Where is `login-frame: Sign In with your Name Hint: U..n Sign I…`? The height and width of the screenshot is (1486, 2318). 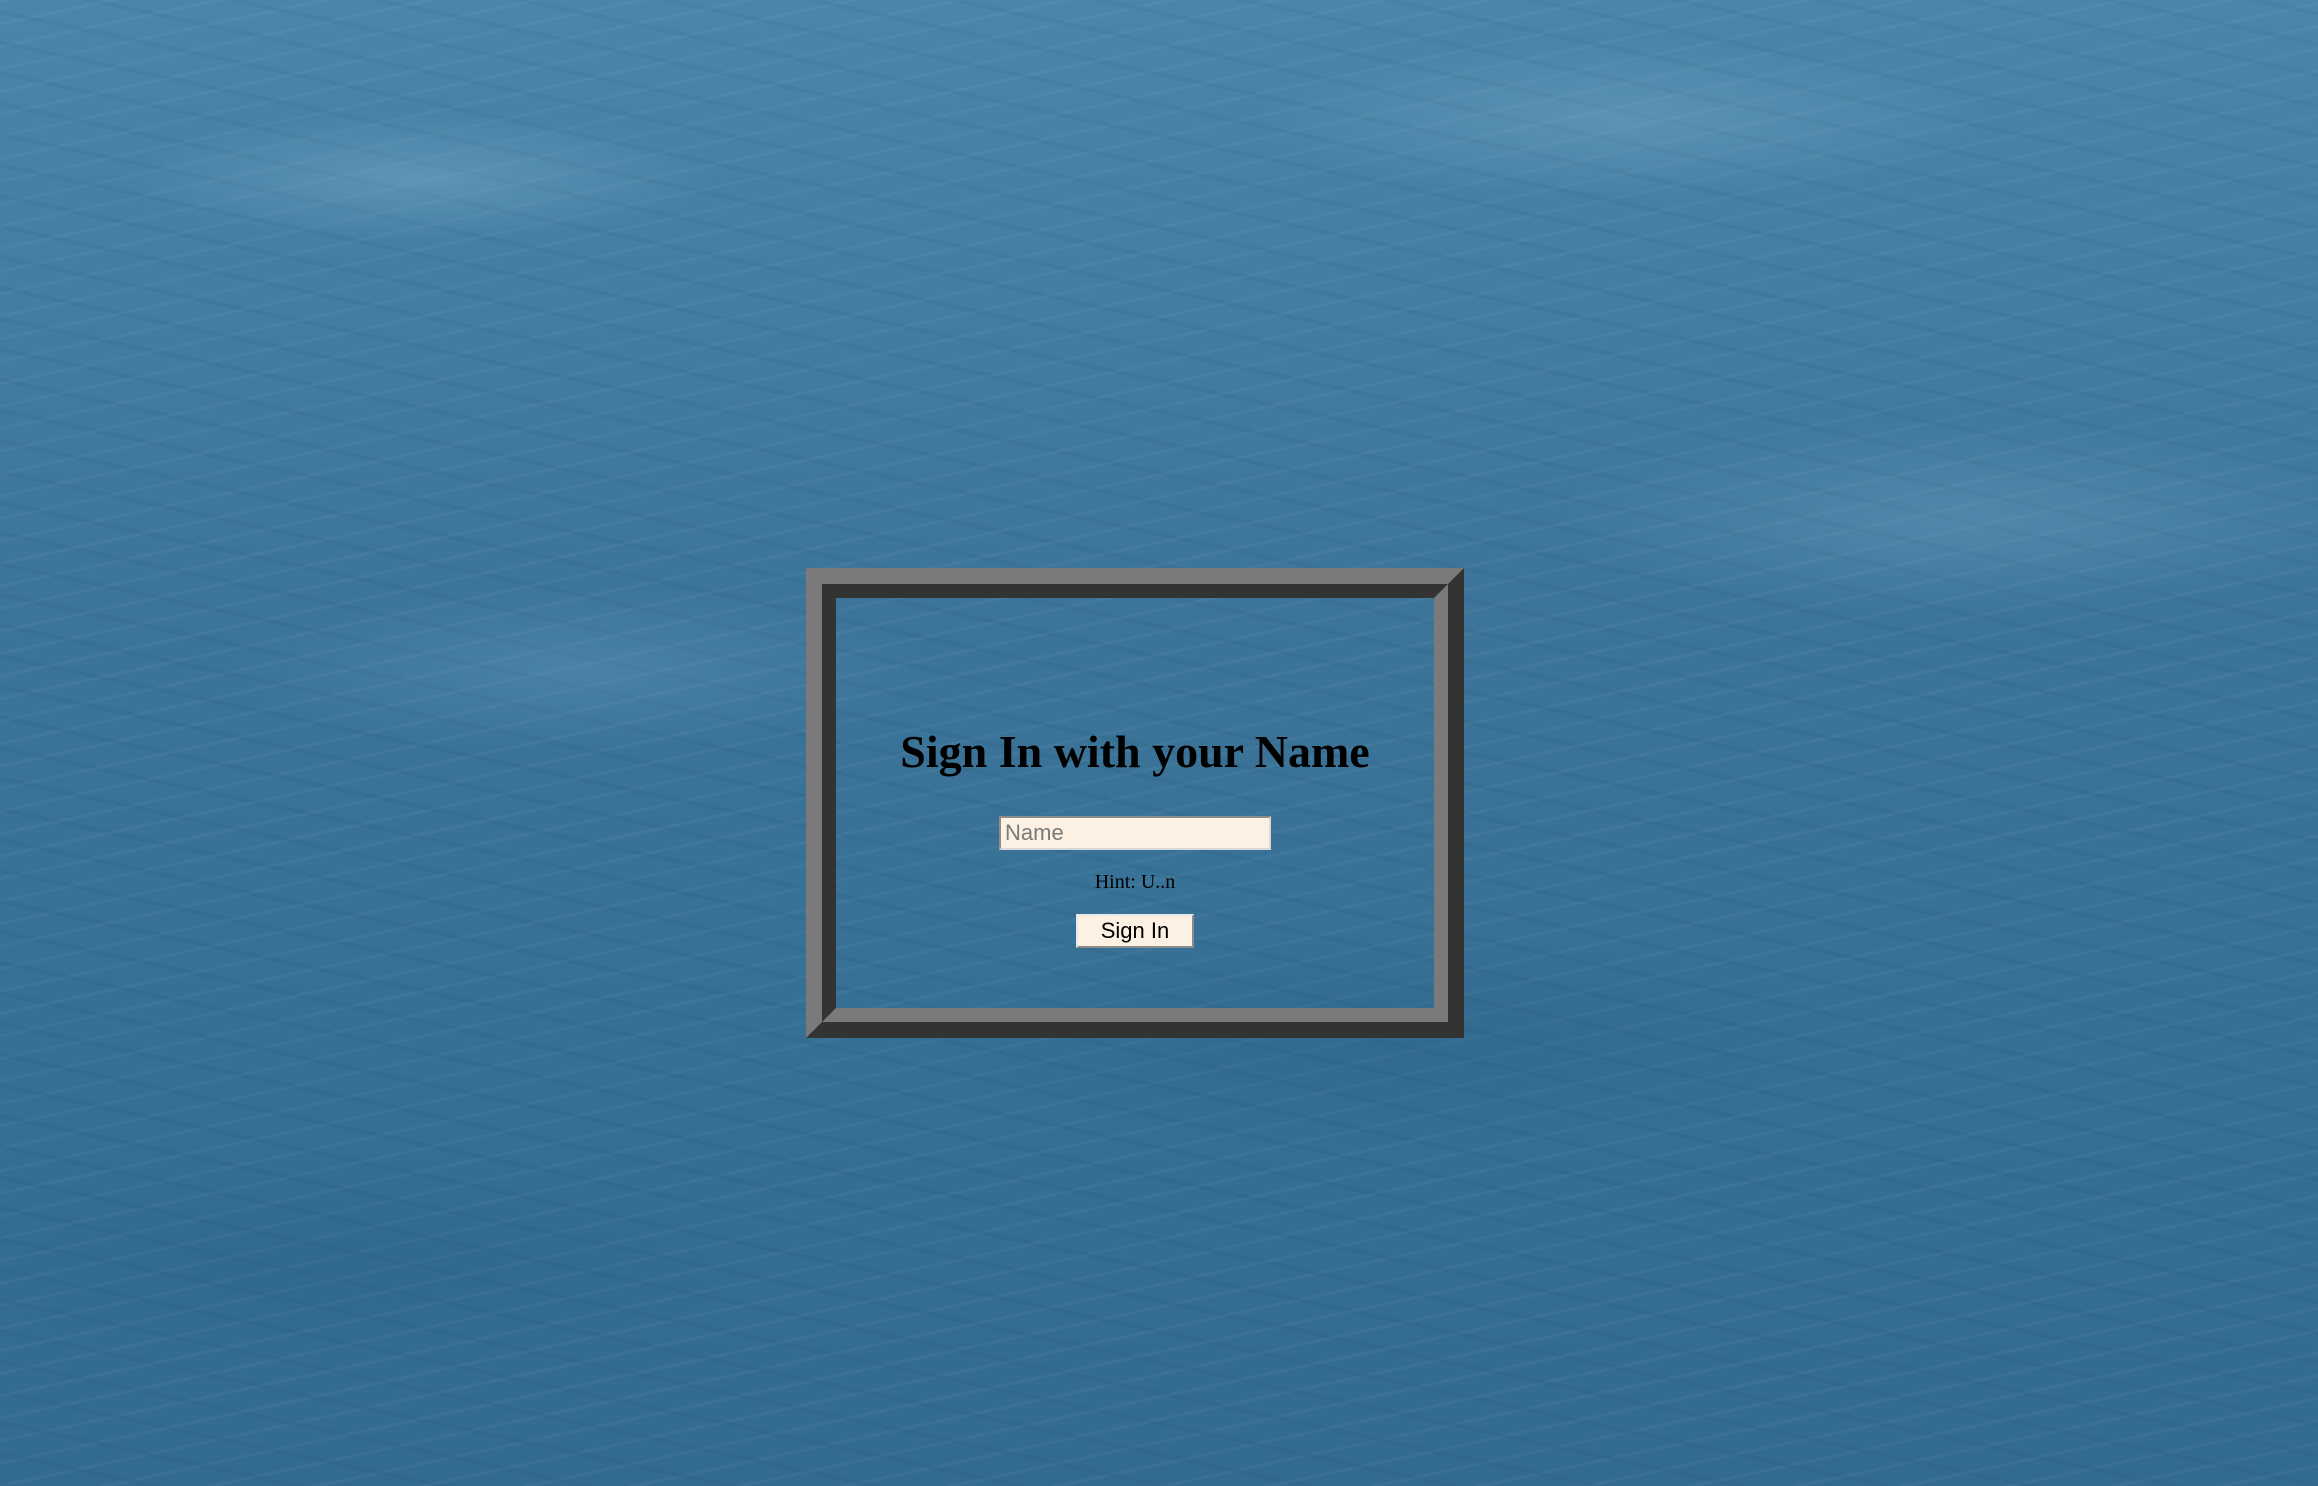
login-frame: Sign In with your Name Hint: U..n Sign I… is located at coordinates (1135, 803).